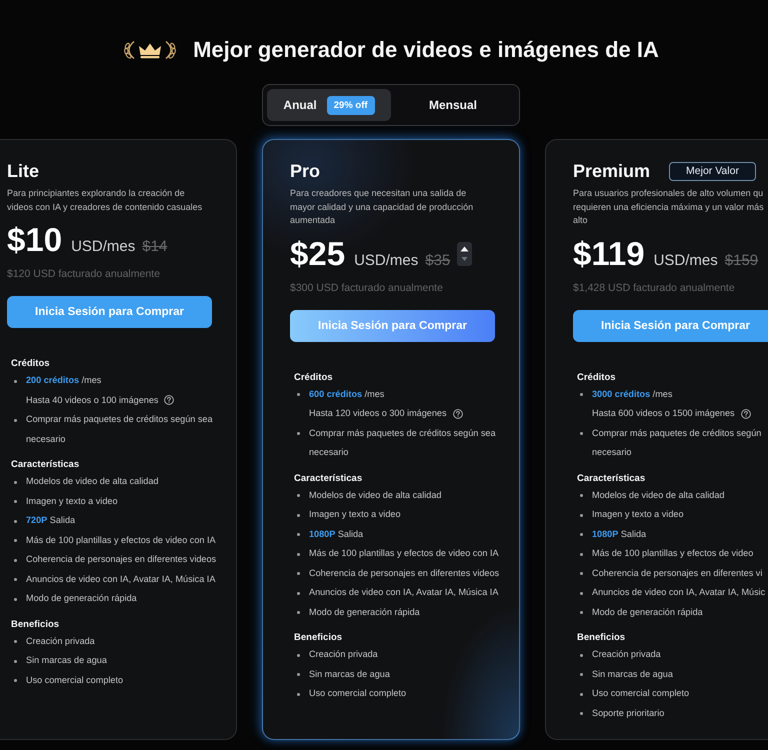 Image resolution: width=768 pixels, height=750 pixels. What do you see at coordinates (104, 200) in the screenshot?
I see `plan-description: Para principiantes explorando la creación de videos con IA y creadores de contenido casuales` at bounding box center [104, 200].